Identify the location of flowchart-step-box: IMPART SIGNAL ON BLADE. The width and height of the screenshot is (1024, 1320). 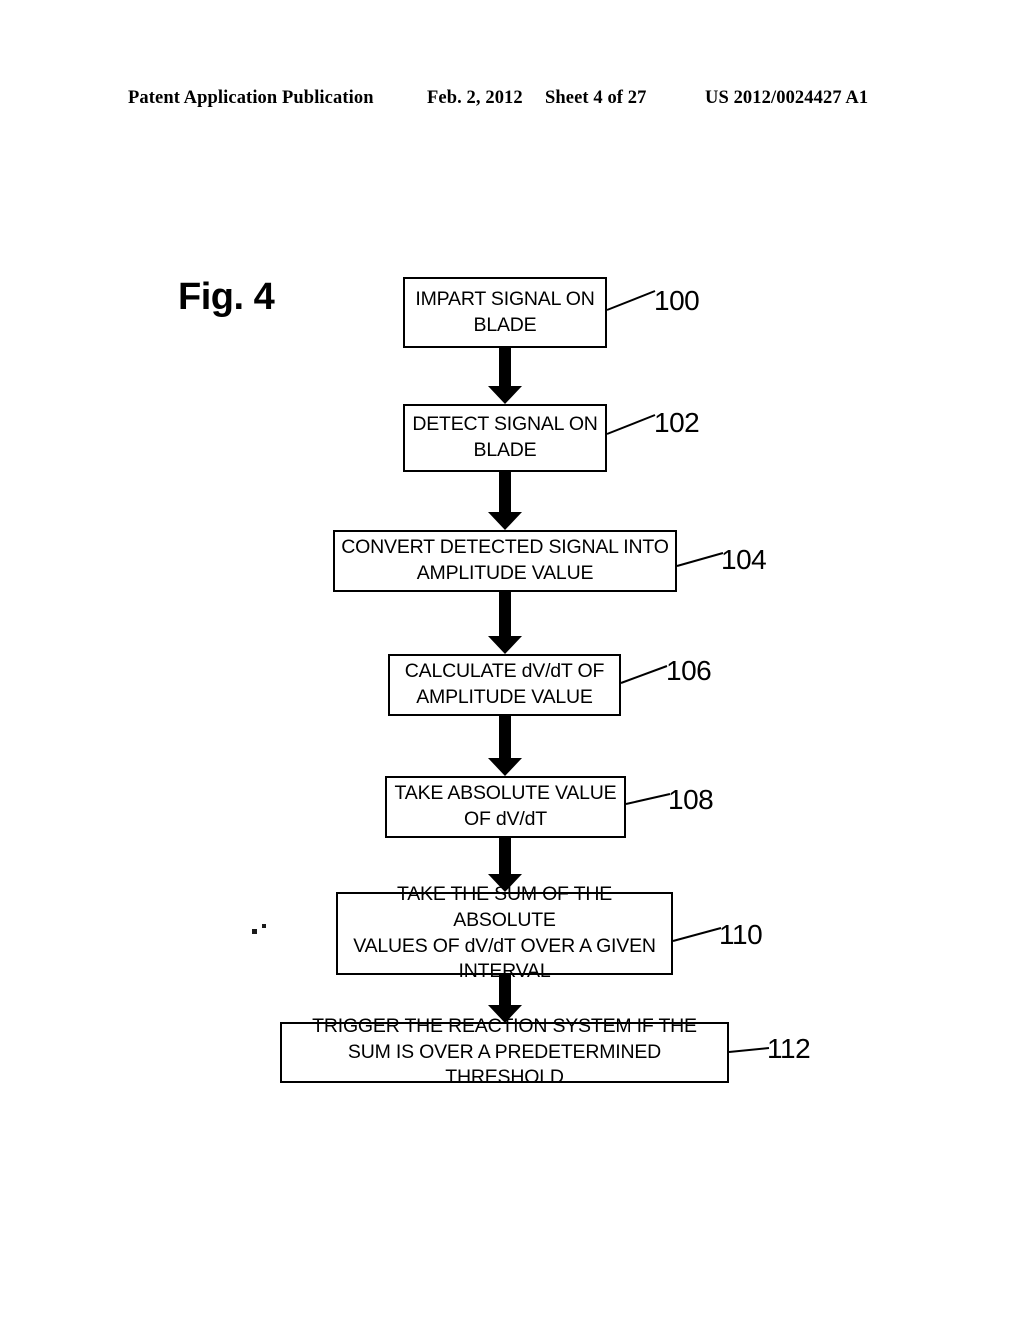
(505, 312).